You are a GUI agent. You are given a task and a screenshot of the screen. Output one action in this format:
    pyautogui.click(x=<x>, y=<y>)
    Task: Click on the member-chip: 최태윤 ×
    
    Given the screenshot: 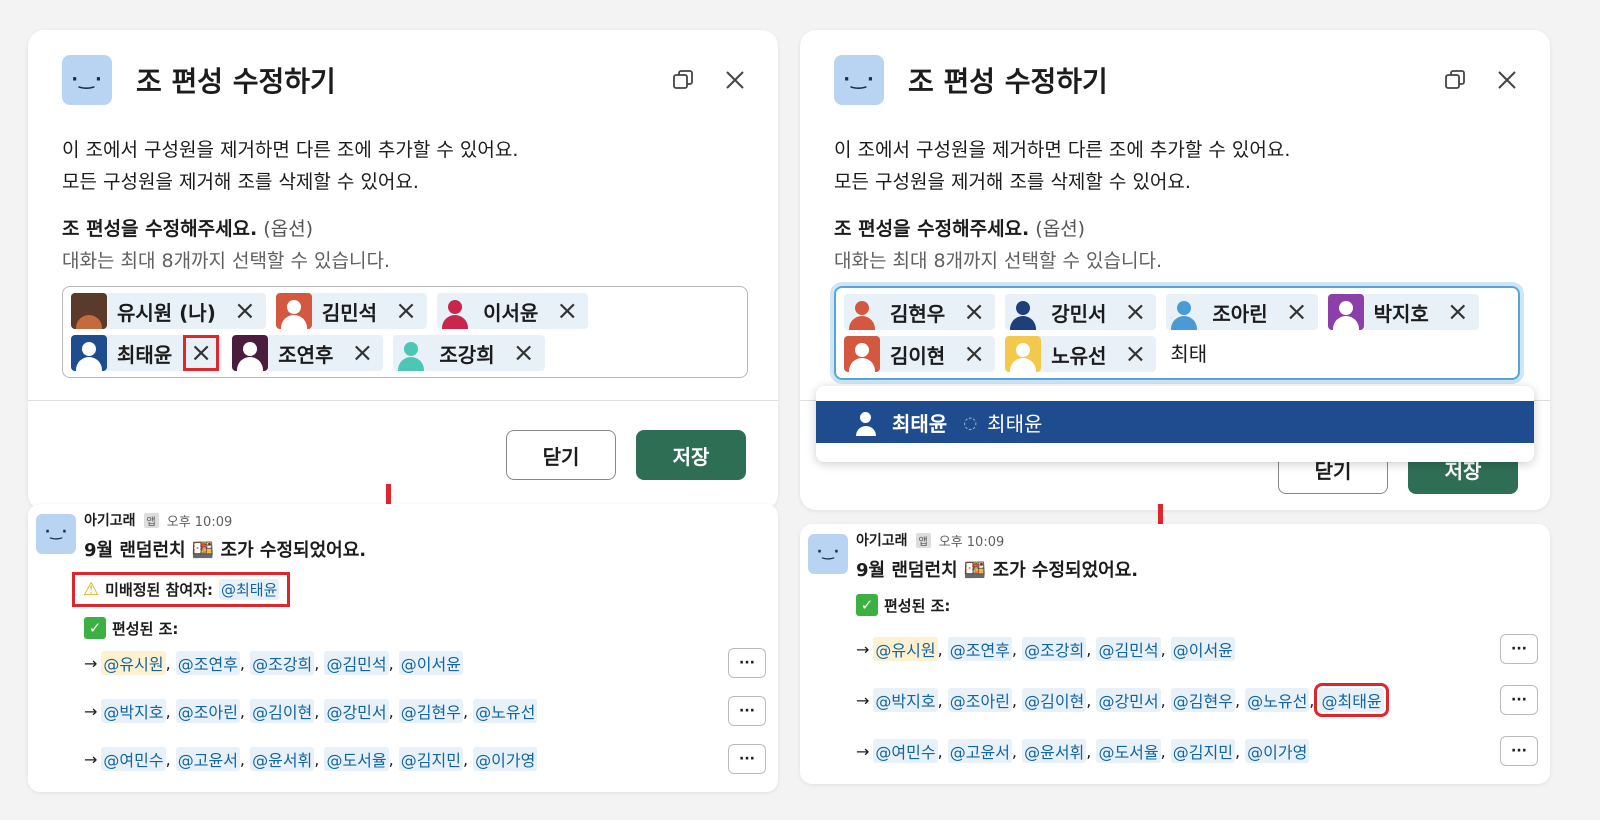 What is the action you would take?
    pyautogui.click(x=147, y=353)
    